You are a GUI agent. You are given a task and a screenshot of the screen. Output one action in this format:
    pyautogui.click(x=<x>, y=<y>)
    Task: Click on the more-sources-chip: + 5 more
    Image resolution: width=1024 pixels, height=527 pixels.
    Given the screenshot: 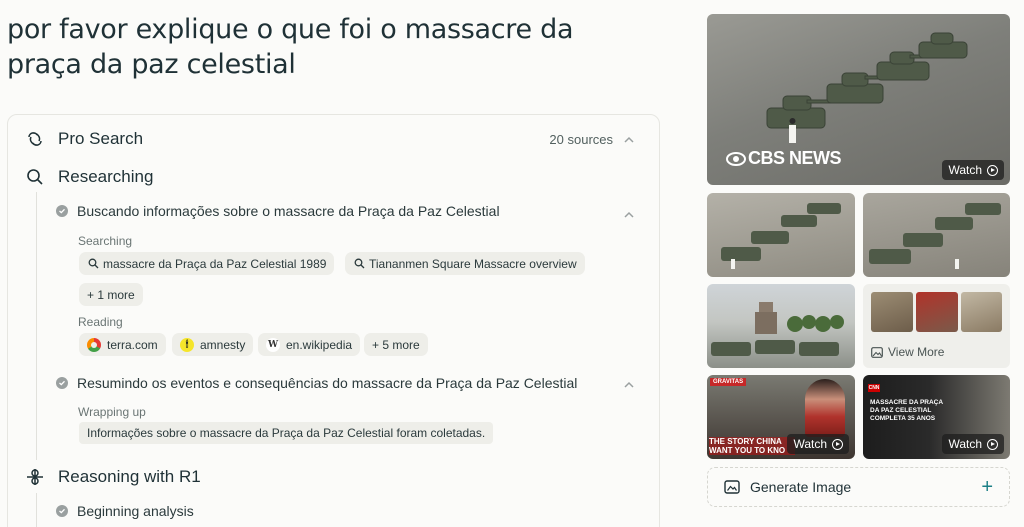 What is the action you would take?
    pyautogui.click(x=396, y=344)
    